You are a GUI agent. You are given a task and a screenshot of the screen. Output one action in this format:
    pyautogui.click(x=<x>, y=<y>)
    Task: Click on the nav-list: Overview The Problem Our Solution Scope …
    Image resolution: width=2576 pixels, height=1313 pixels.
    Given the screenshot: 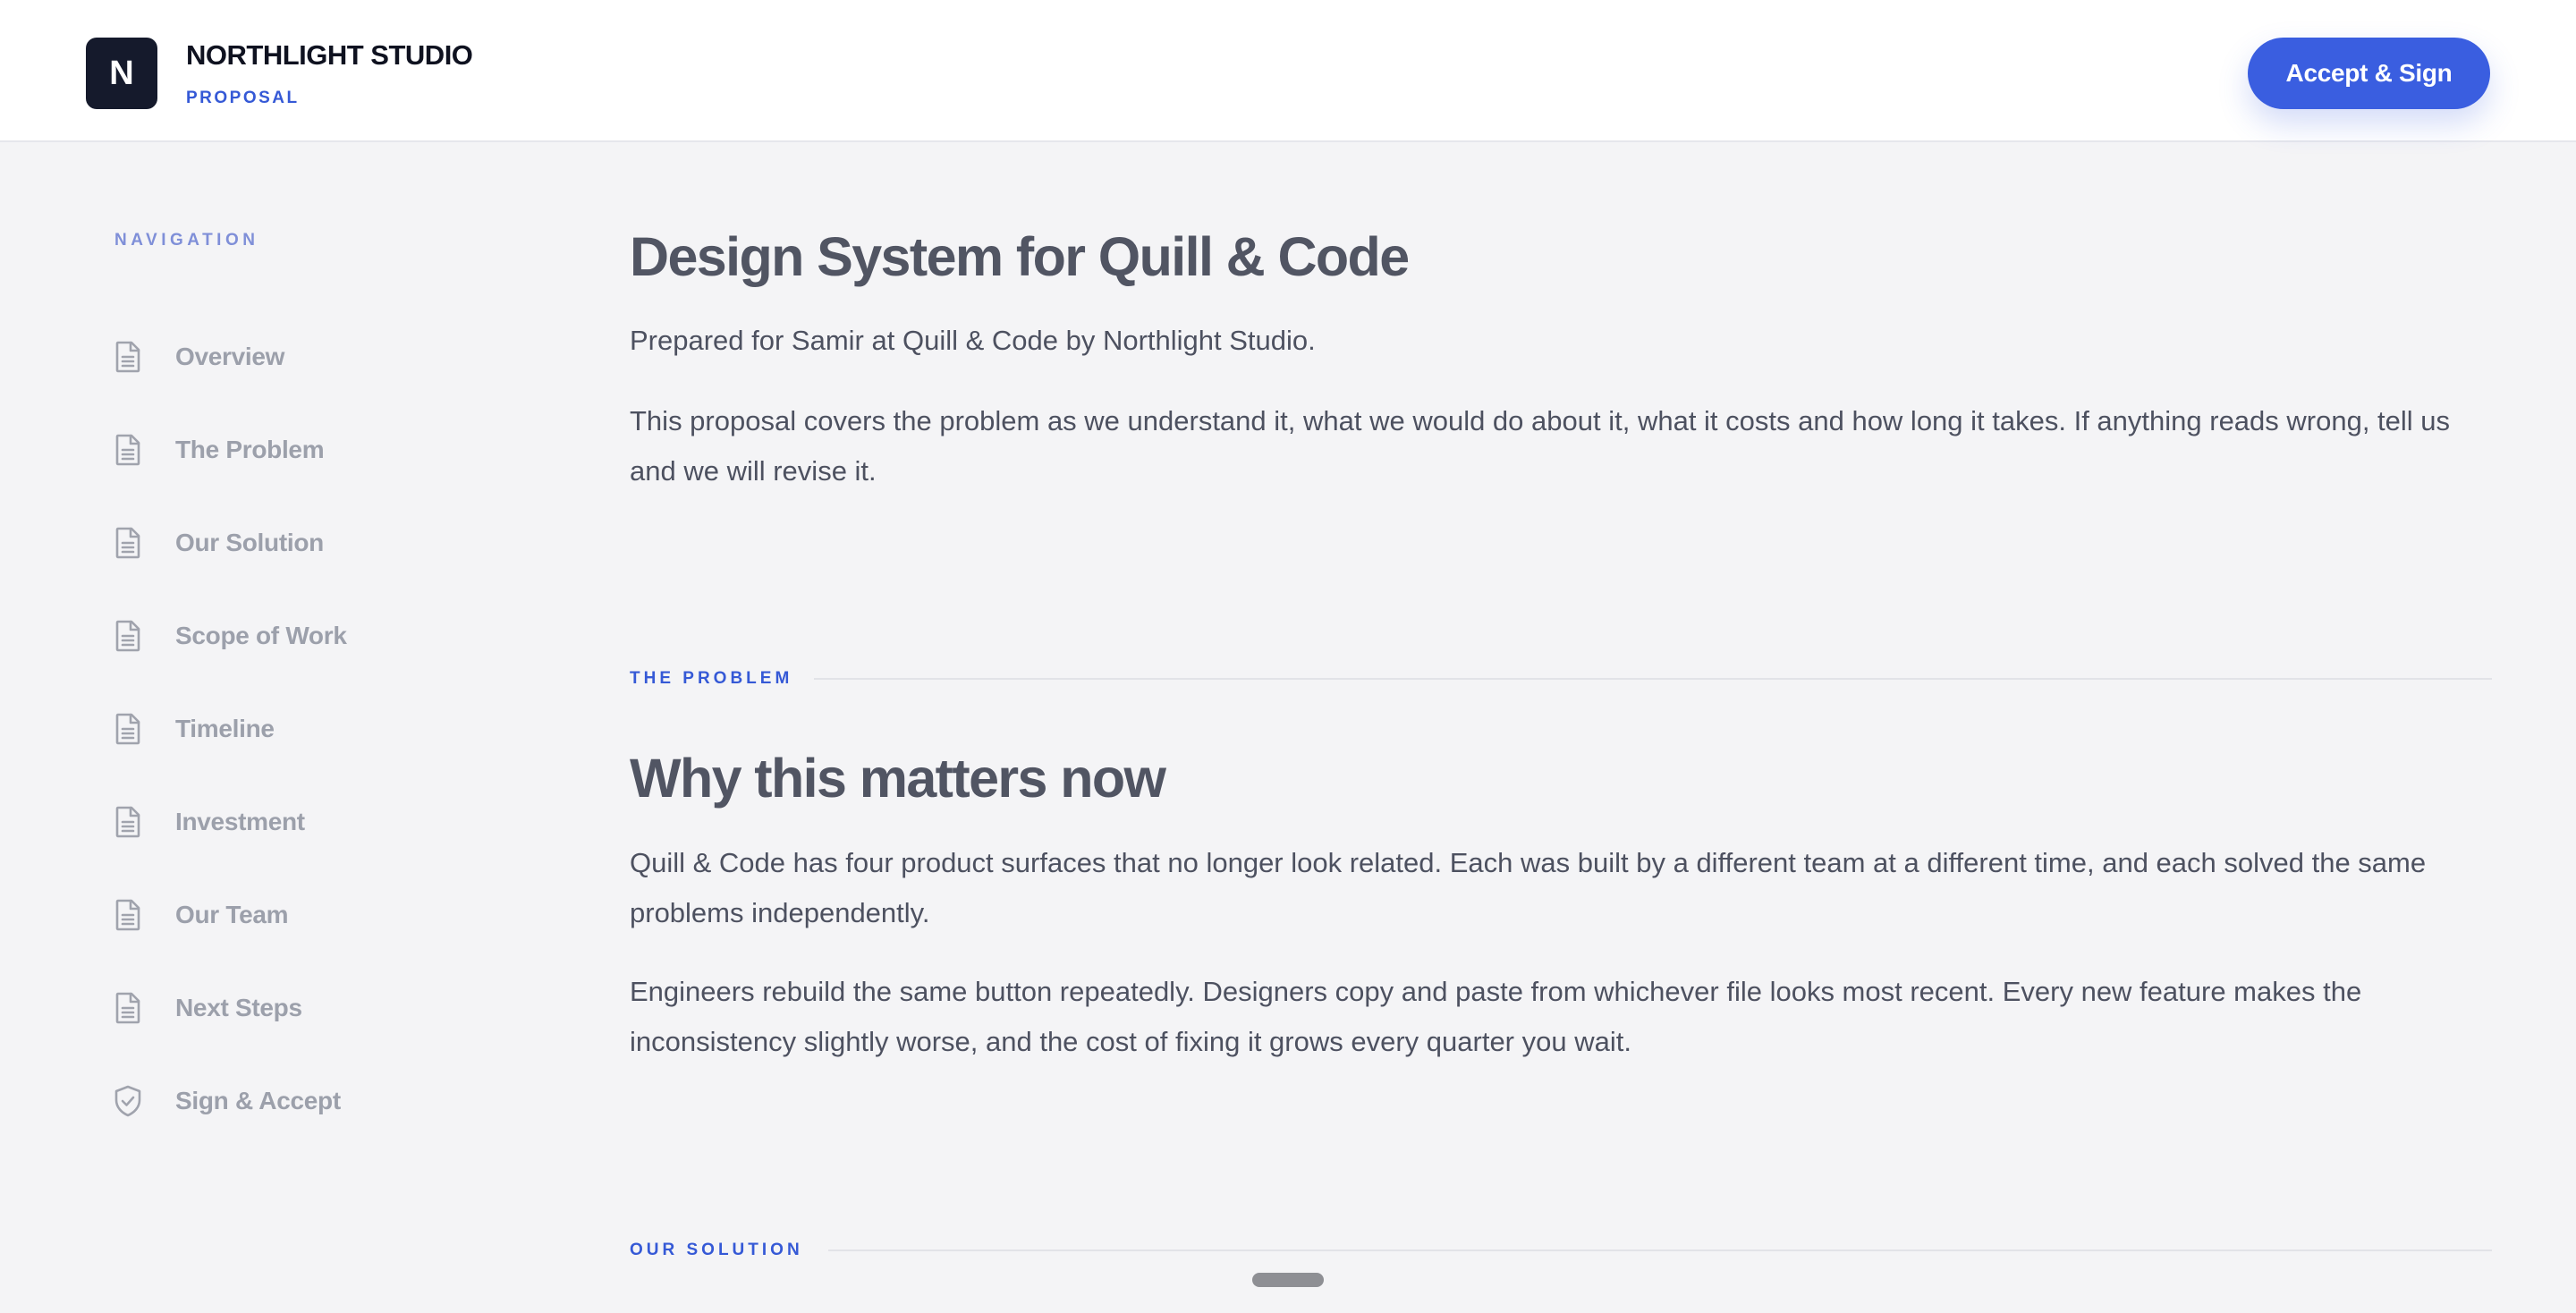 What is the action you would take?
    pyautogui.click(x=230, y=729)
    